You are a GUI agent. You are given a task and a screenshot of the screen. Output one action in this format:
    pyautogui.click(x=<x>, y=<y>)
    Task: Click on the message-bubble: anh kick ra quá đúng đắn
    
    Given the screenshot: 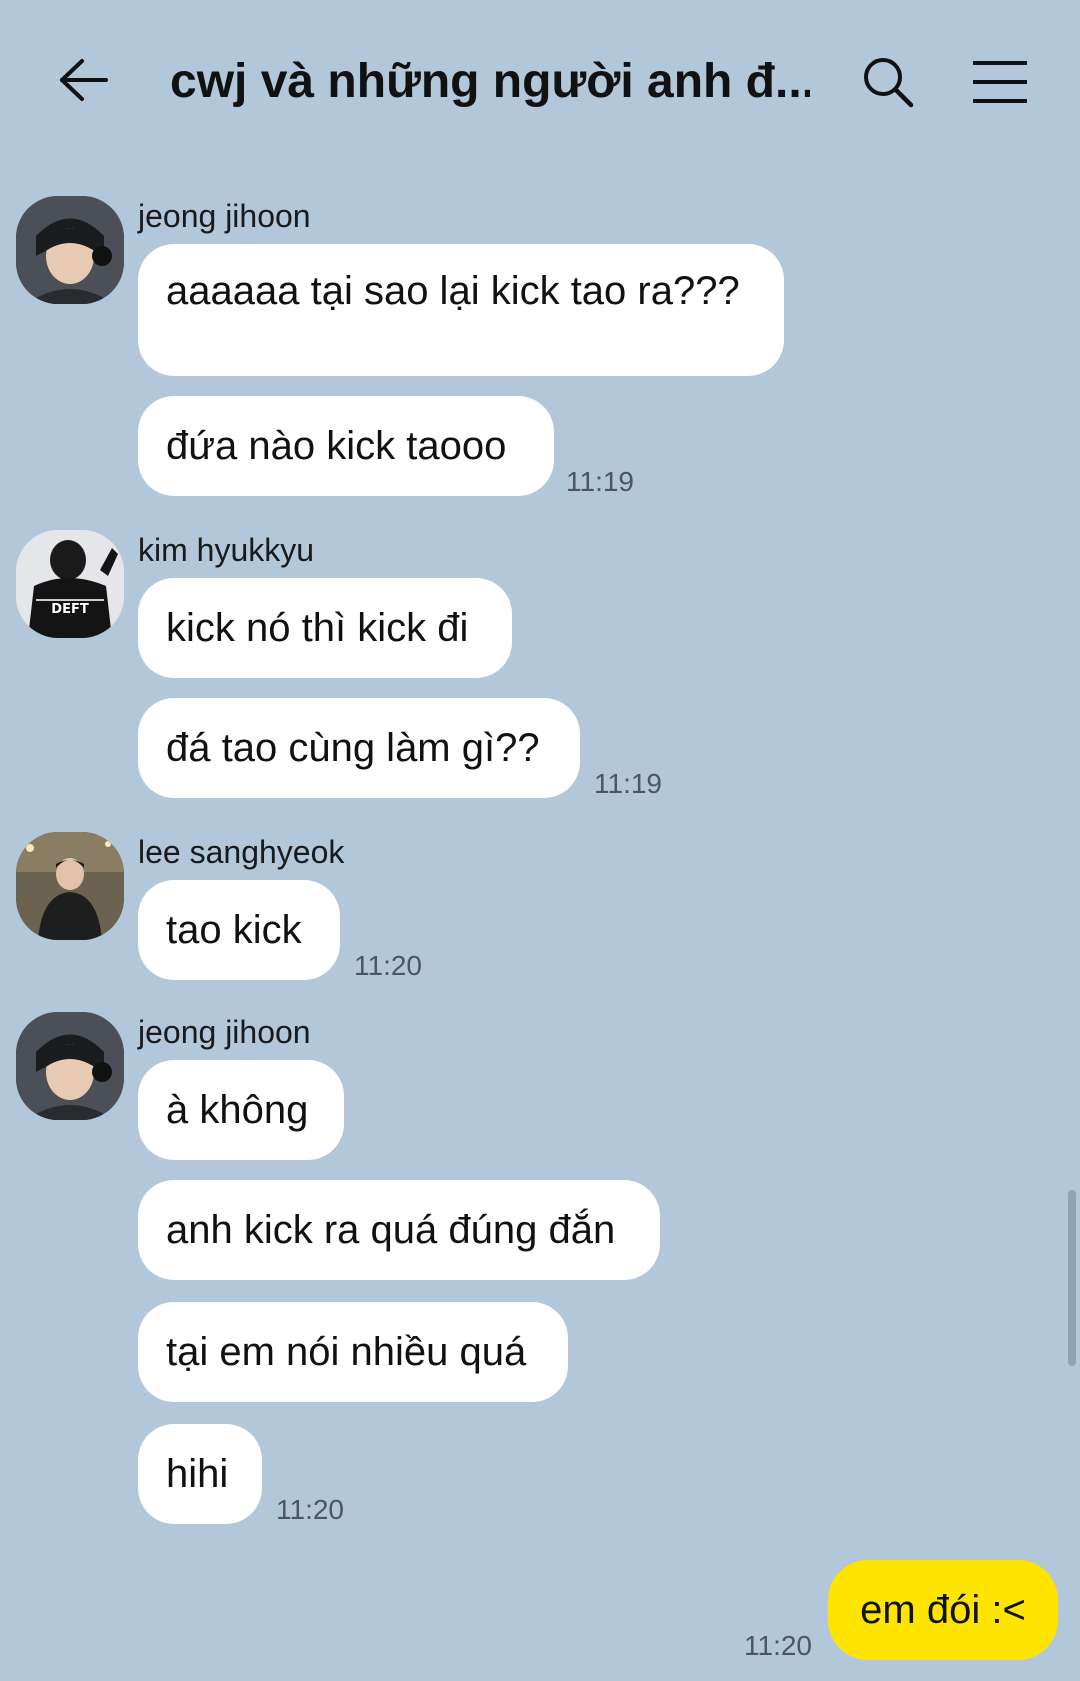 What is the action you would take?
    pyautogui.click(x=399, y=1230)
    